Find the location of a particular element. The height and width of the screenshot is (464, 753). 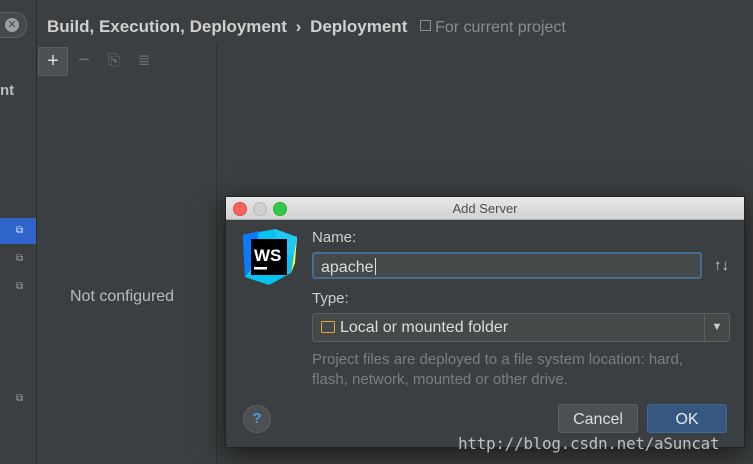

scope-indicator: For current project is located at coordinates (493, 27).